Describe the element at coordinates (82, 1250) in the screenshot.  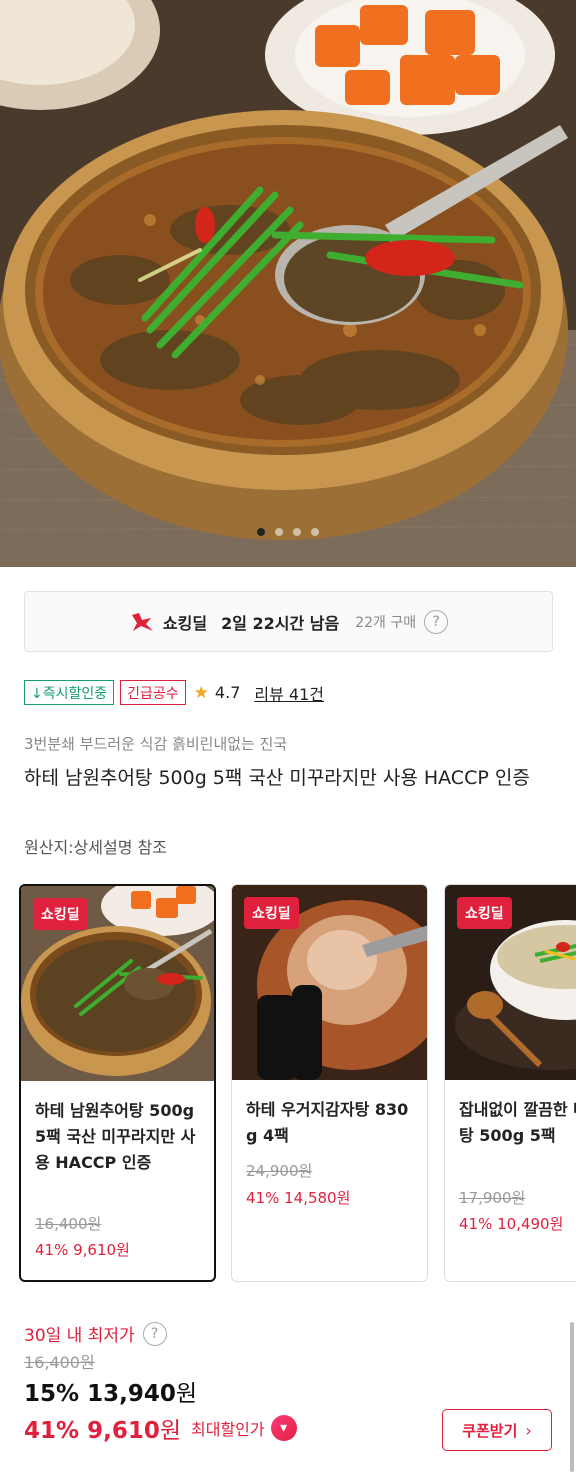
I see `card-sale-price: 41% 9,610원` at that location.